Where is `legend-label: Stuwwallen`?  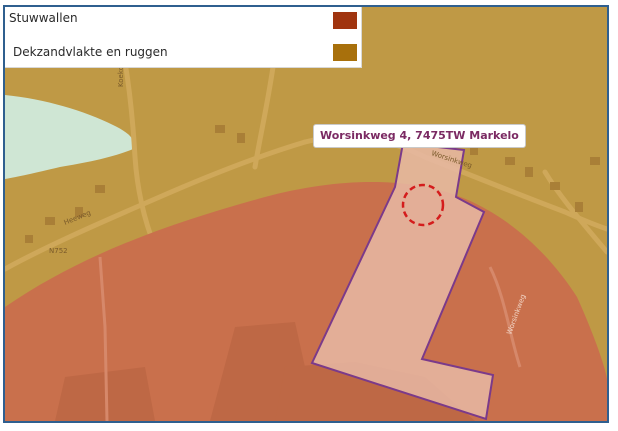 legend-label: Stuwwallen is located at coordinates (43, 18).